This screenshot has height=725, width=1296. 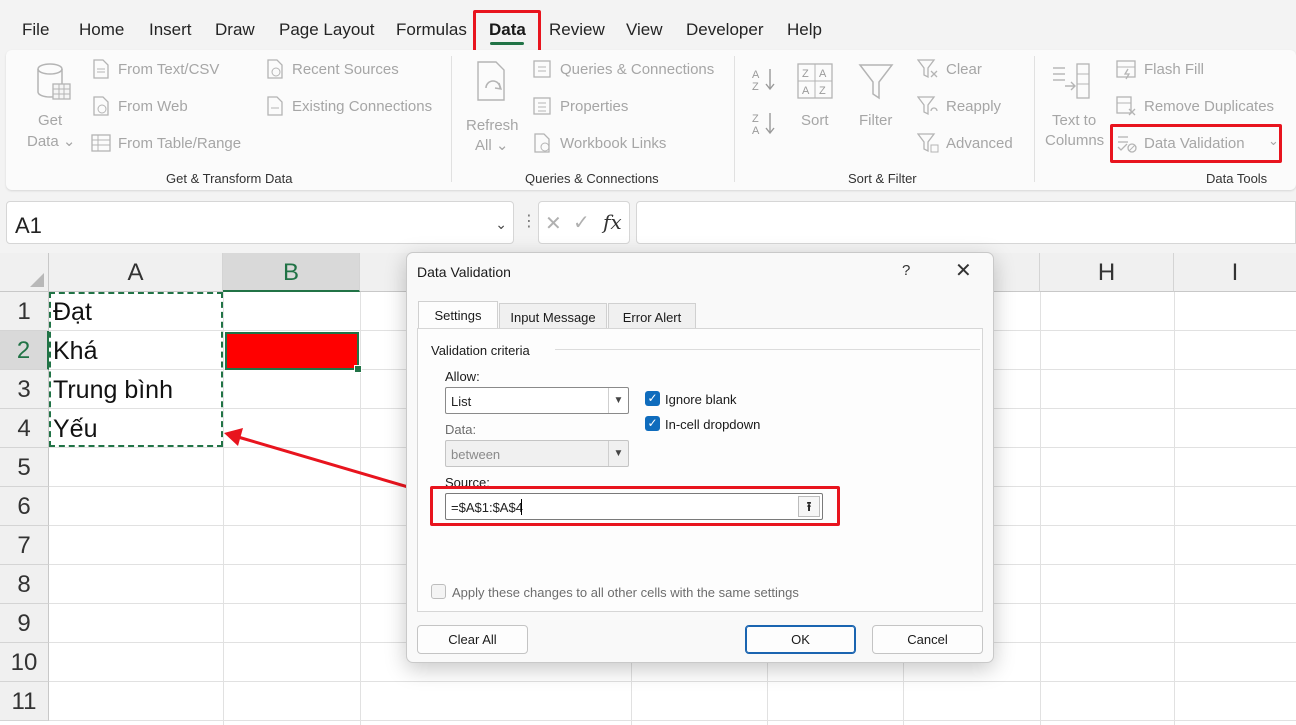 What do you see at coordinates (464, 272) in the screenshot?
I see `dialog-title: Data Validation` at bounding box center [464, 272].